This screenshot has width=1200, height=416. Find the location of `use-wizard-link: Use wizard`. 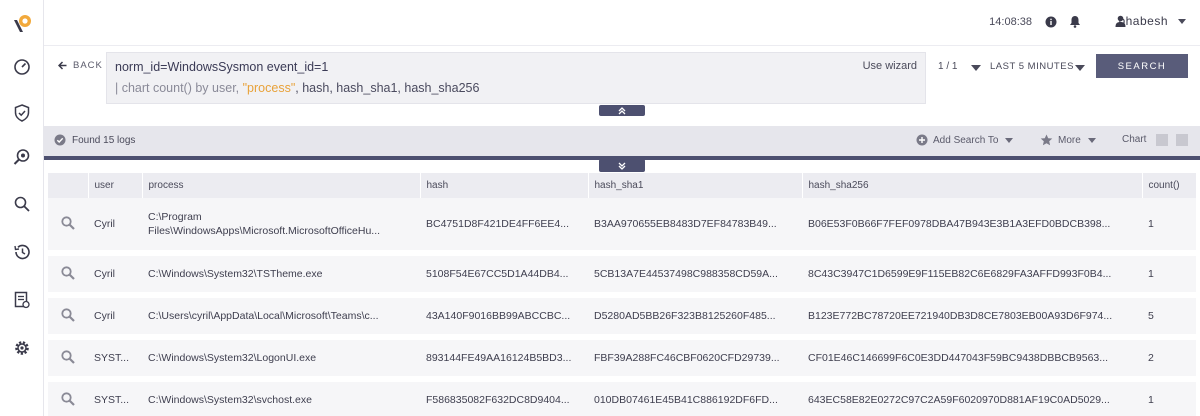

use-wizard-link: Use wizard is located at coordinates (890, 66).